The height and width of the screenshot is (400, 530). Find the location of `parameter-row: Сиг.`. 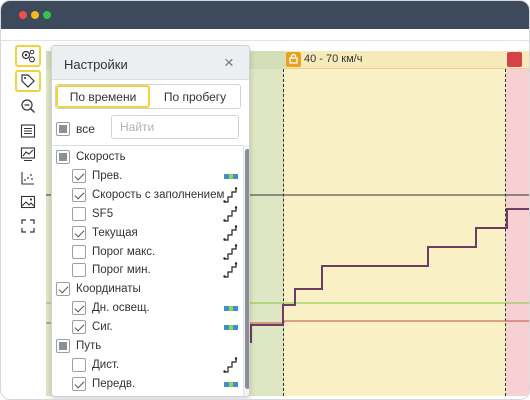

parameter-row: Сиг. is located at coordinates (92, 327).